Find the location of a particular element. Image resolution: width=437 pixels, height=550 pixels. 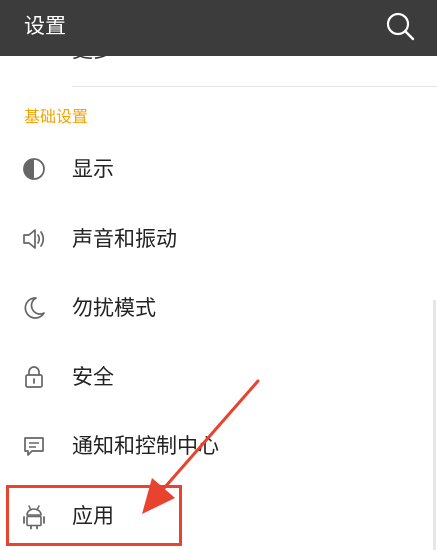

settings-item-label: 通知和控制中心 is located at coordinates (145, 446).